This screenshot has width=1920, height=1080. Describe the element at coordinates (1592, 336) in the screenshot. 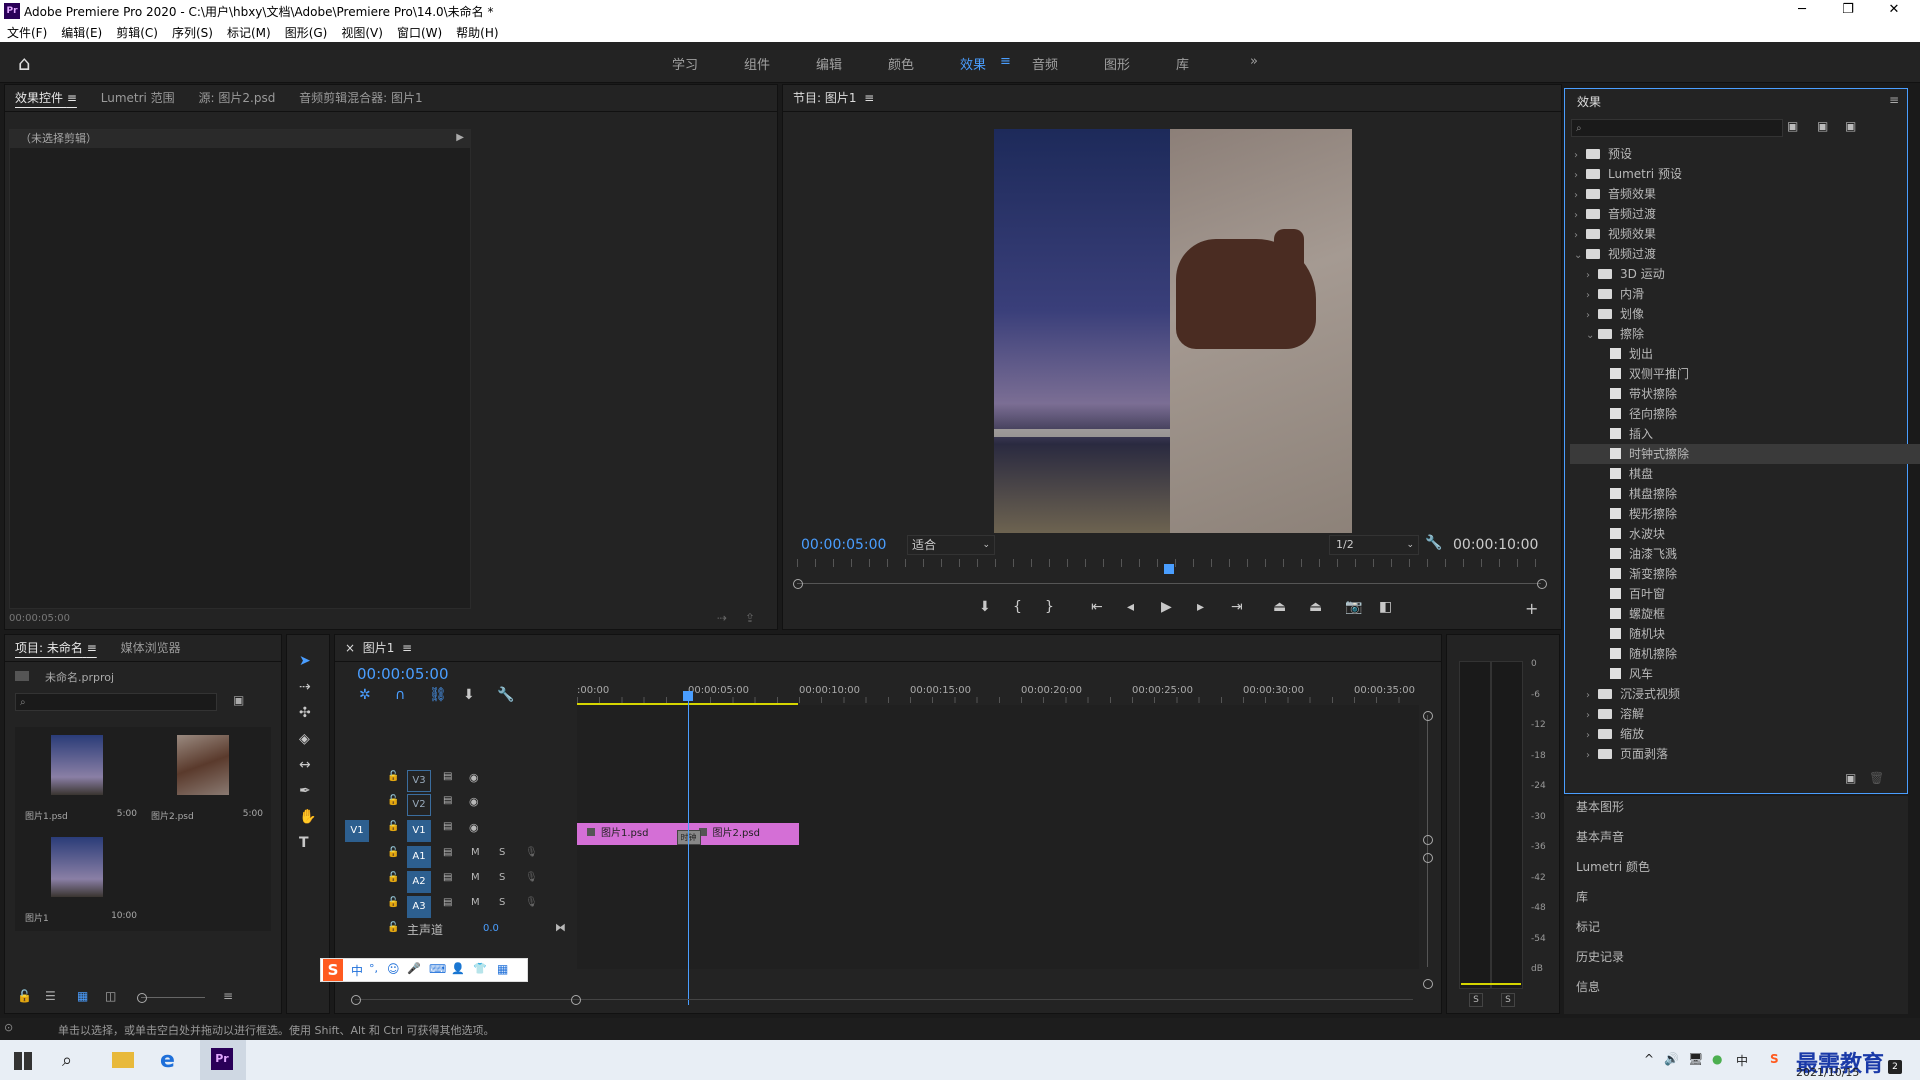

I see `chevron-down-icon: ⌄` at that location.